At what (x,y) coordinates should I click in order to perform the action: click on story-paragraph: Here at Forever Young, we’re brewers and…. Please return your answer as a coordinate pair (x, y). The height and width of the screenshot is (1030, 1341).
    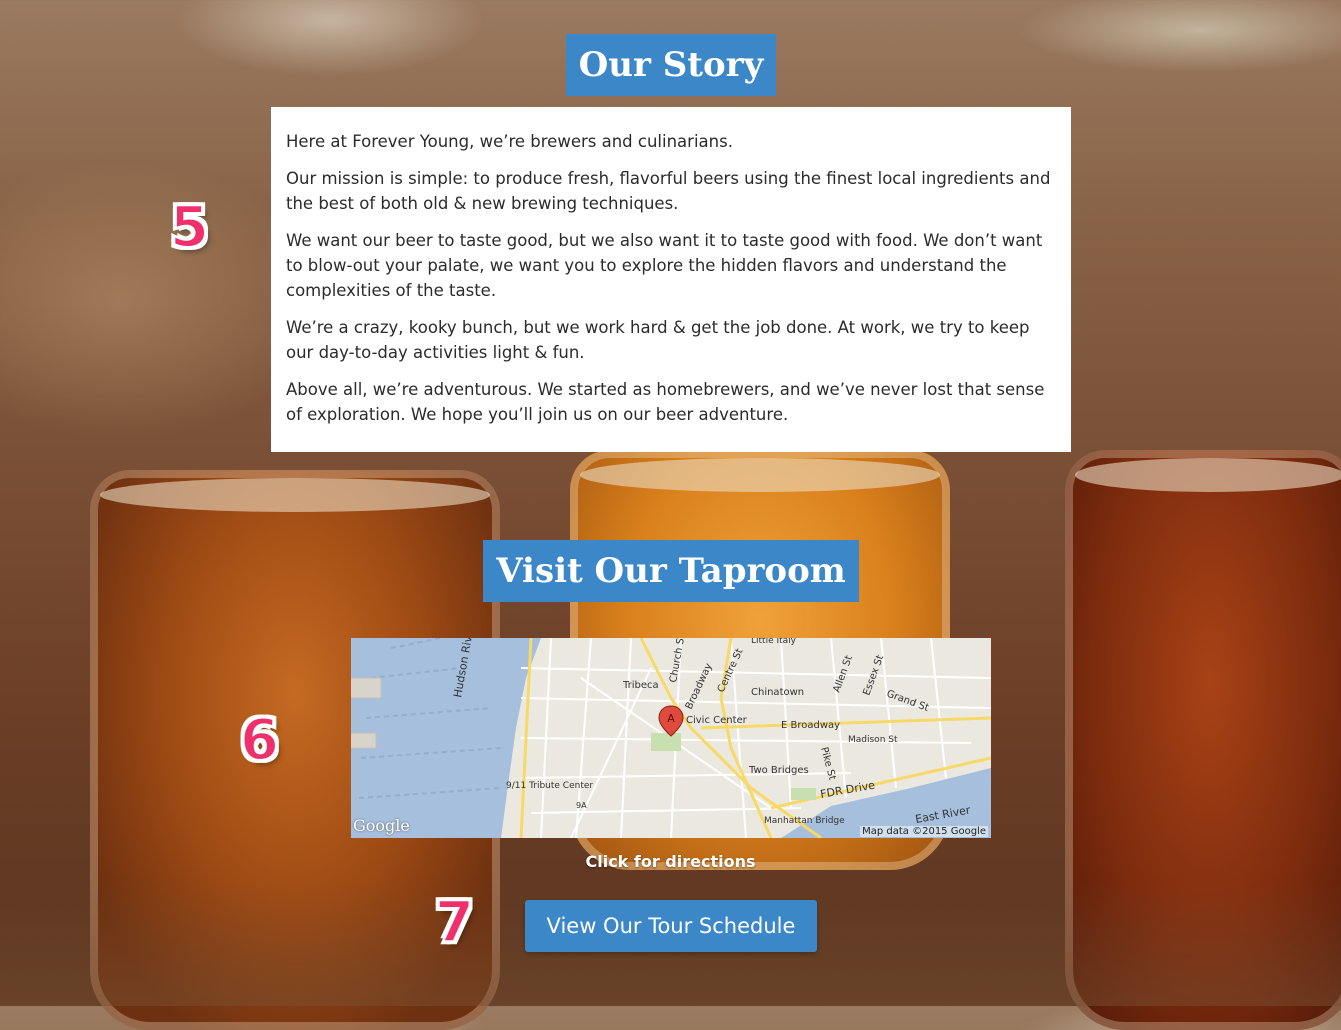
    Looking at the image, I should click on (509, 141).